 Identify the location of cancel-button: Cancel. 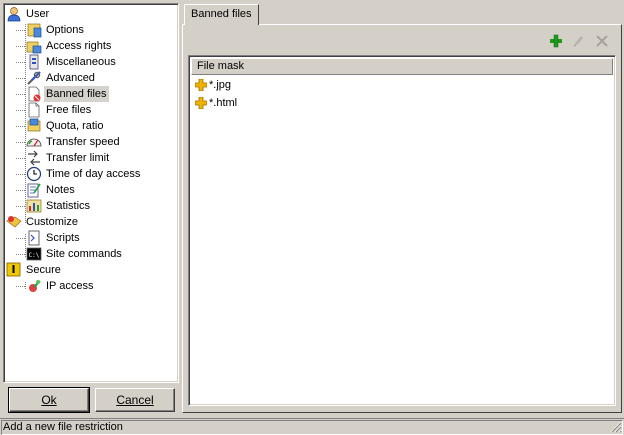
(135, 400).